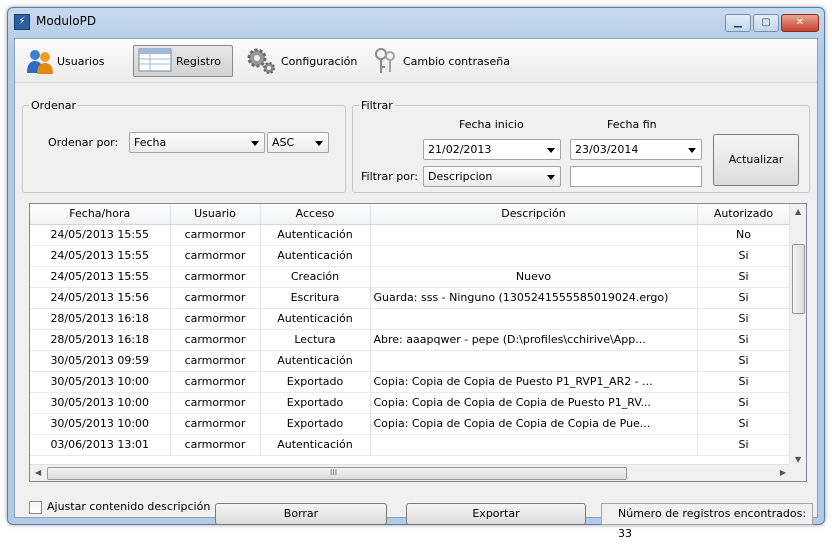  Describe the element at coordinates (447, 61) in the screenshot. I see `cambio-contrasena-button: Cambio contraseña` at that location.